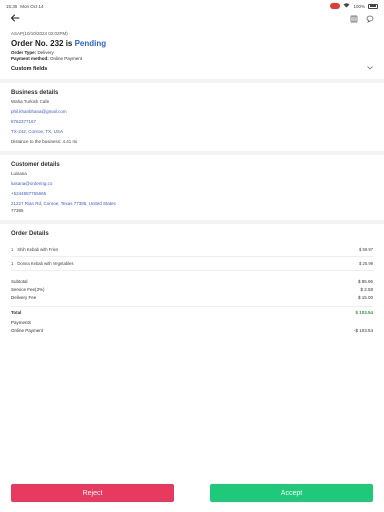 The width and height of the screenshot is (384, 512). What do you see at coordinates (364, 312) in the screenshot?
I see `total-value: $ 103.54` at bounding box center [364, 312].